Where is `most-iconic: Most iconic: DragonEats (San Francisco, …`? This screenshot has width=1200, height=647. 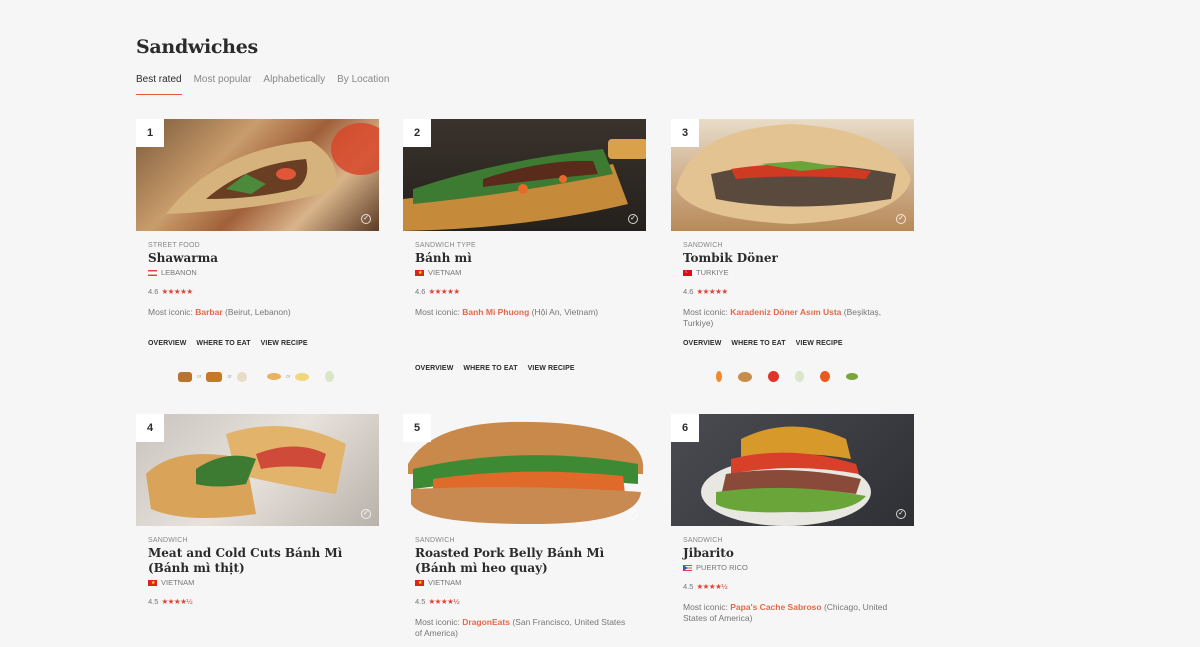 most-iconic: Most iconic: DragonEats (San Francisco, … is located at coordinates (524, 627).